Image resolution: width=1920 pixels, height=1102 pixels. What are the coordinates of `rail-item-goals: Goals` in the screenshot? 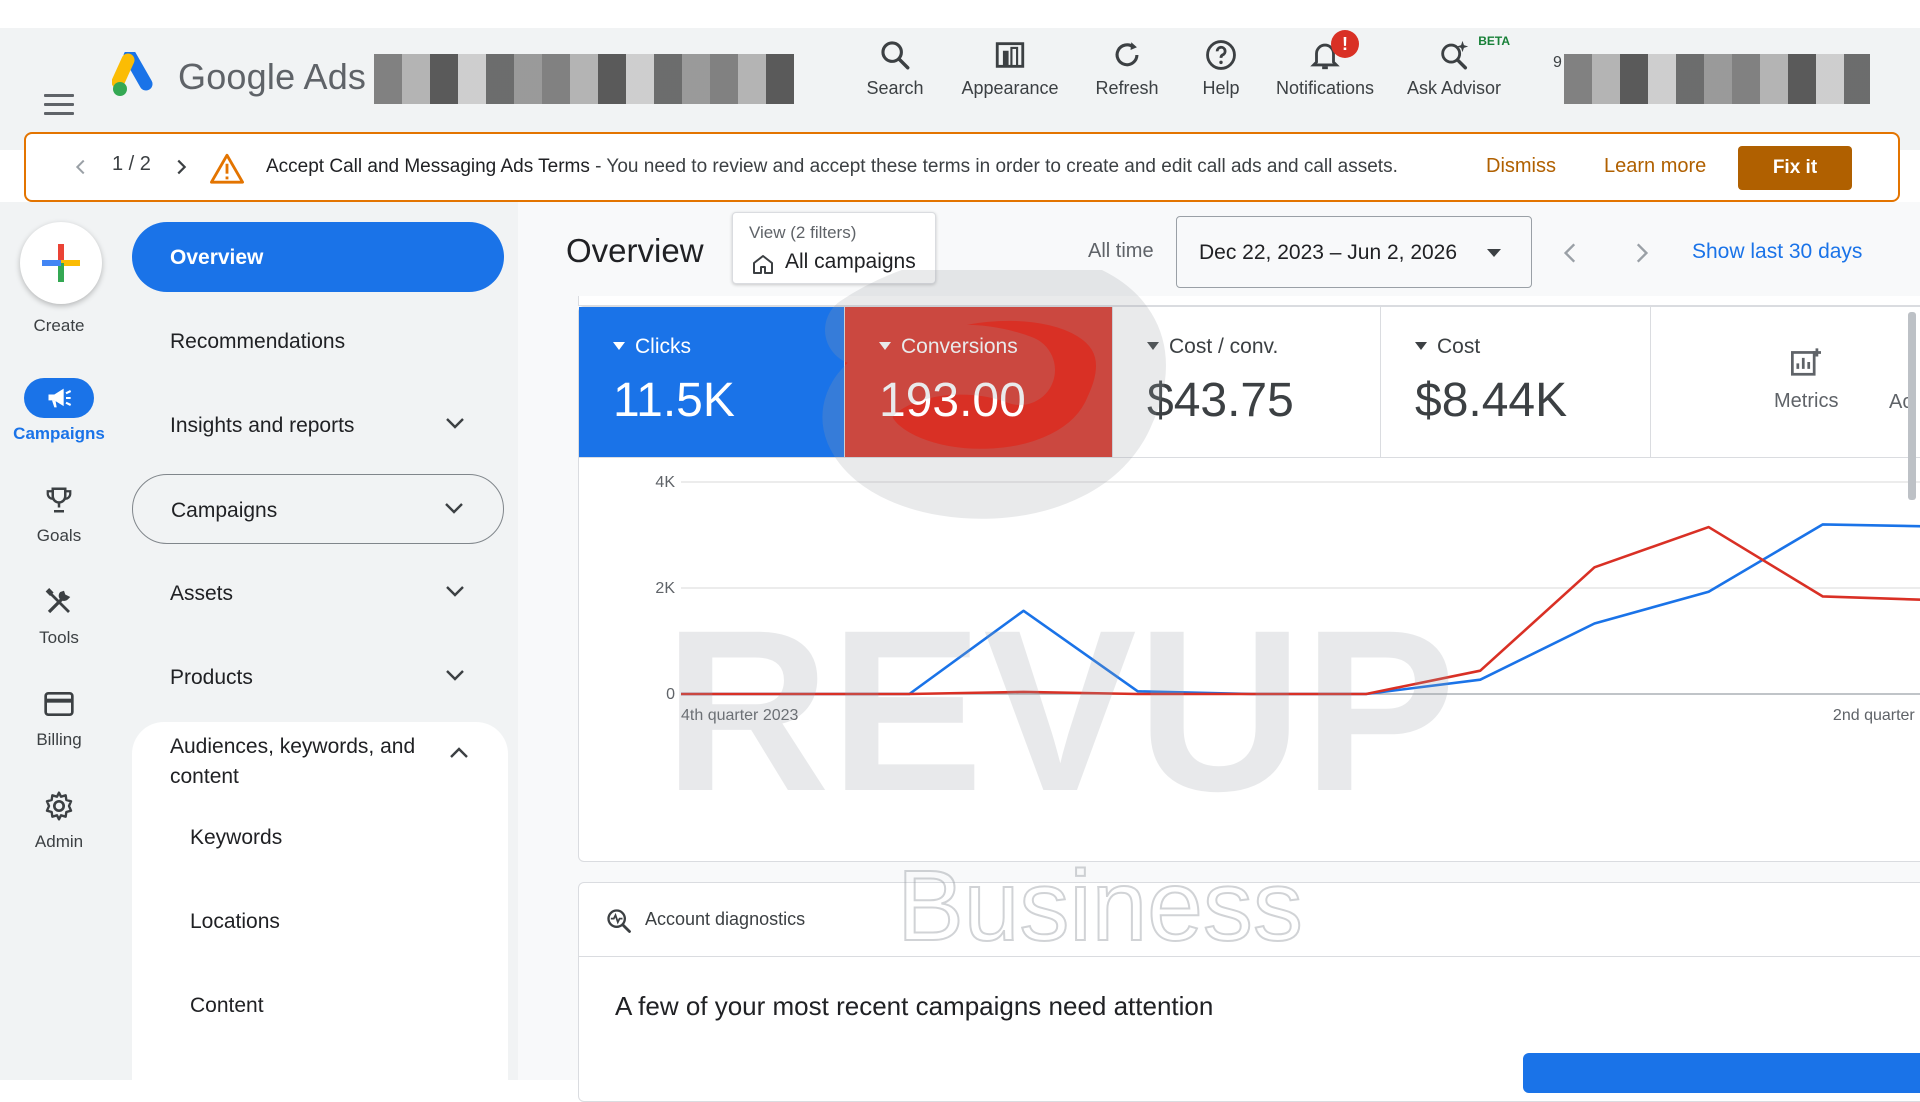 It's located at (59, 513).